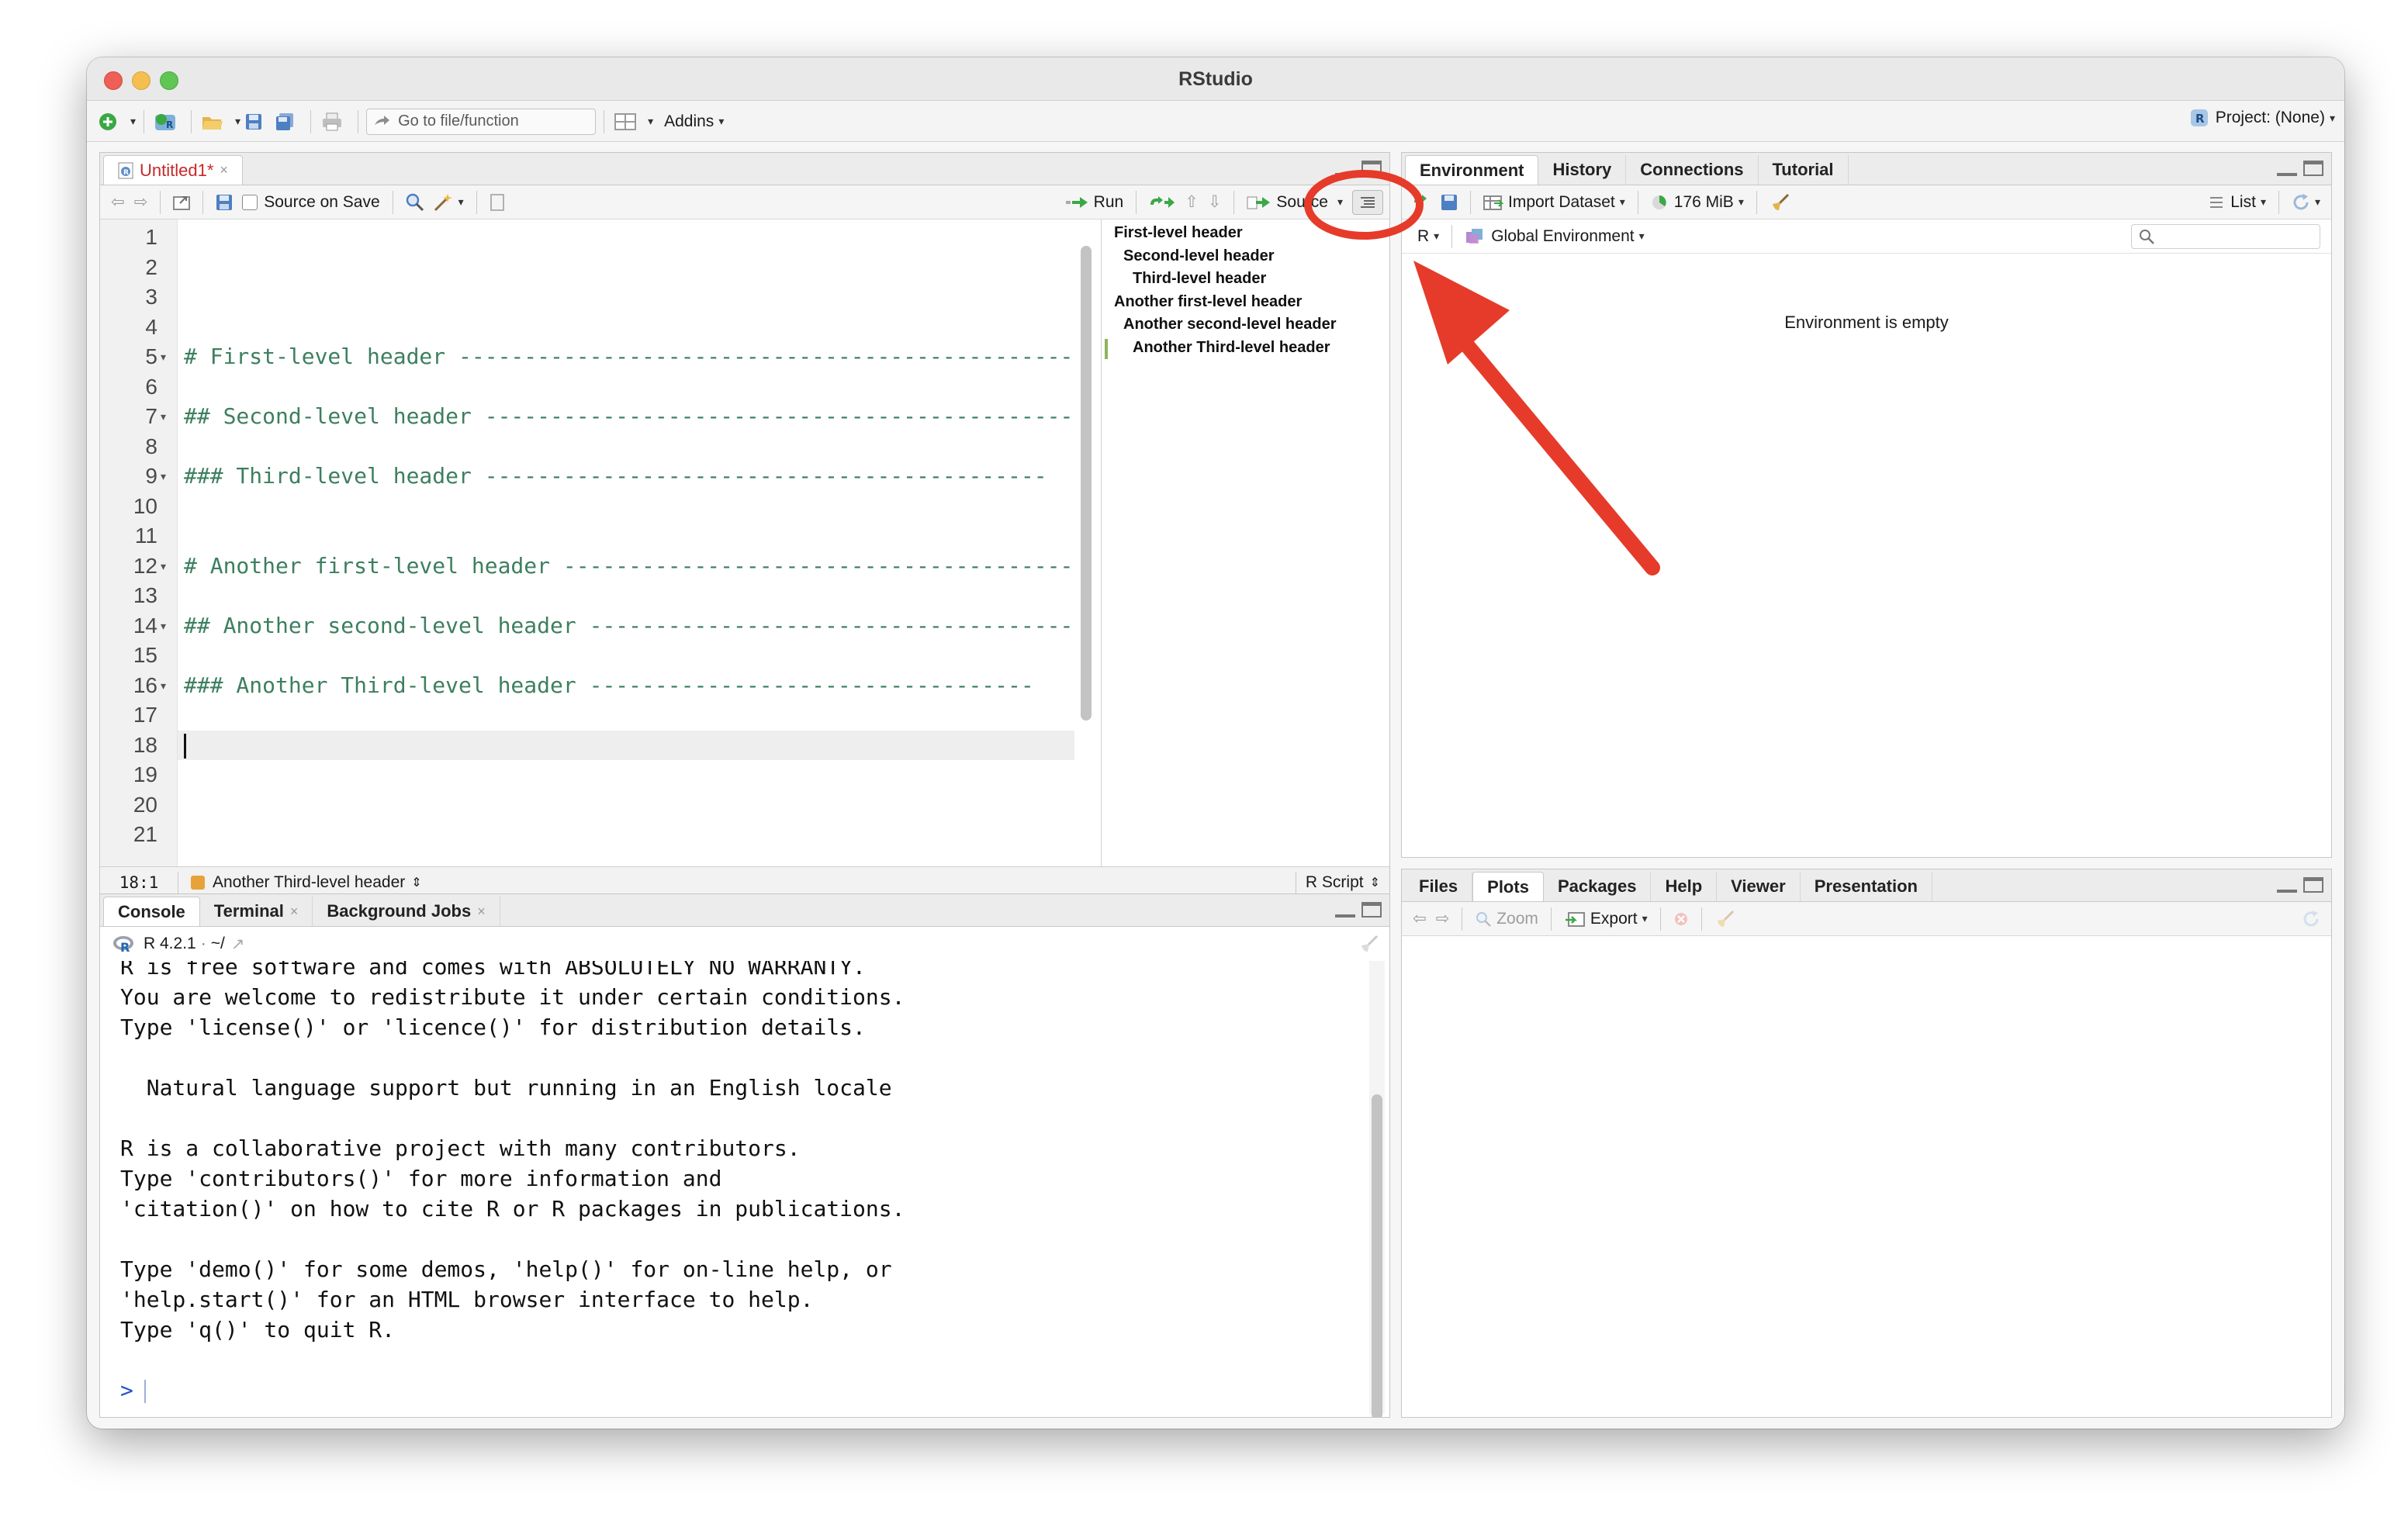 This screenshot has height=1531, width=2408. What do you see at coordinates (118, 202) in the screenshot?
I see `back-icon: ⇦` at bounding box center [118, 202].